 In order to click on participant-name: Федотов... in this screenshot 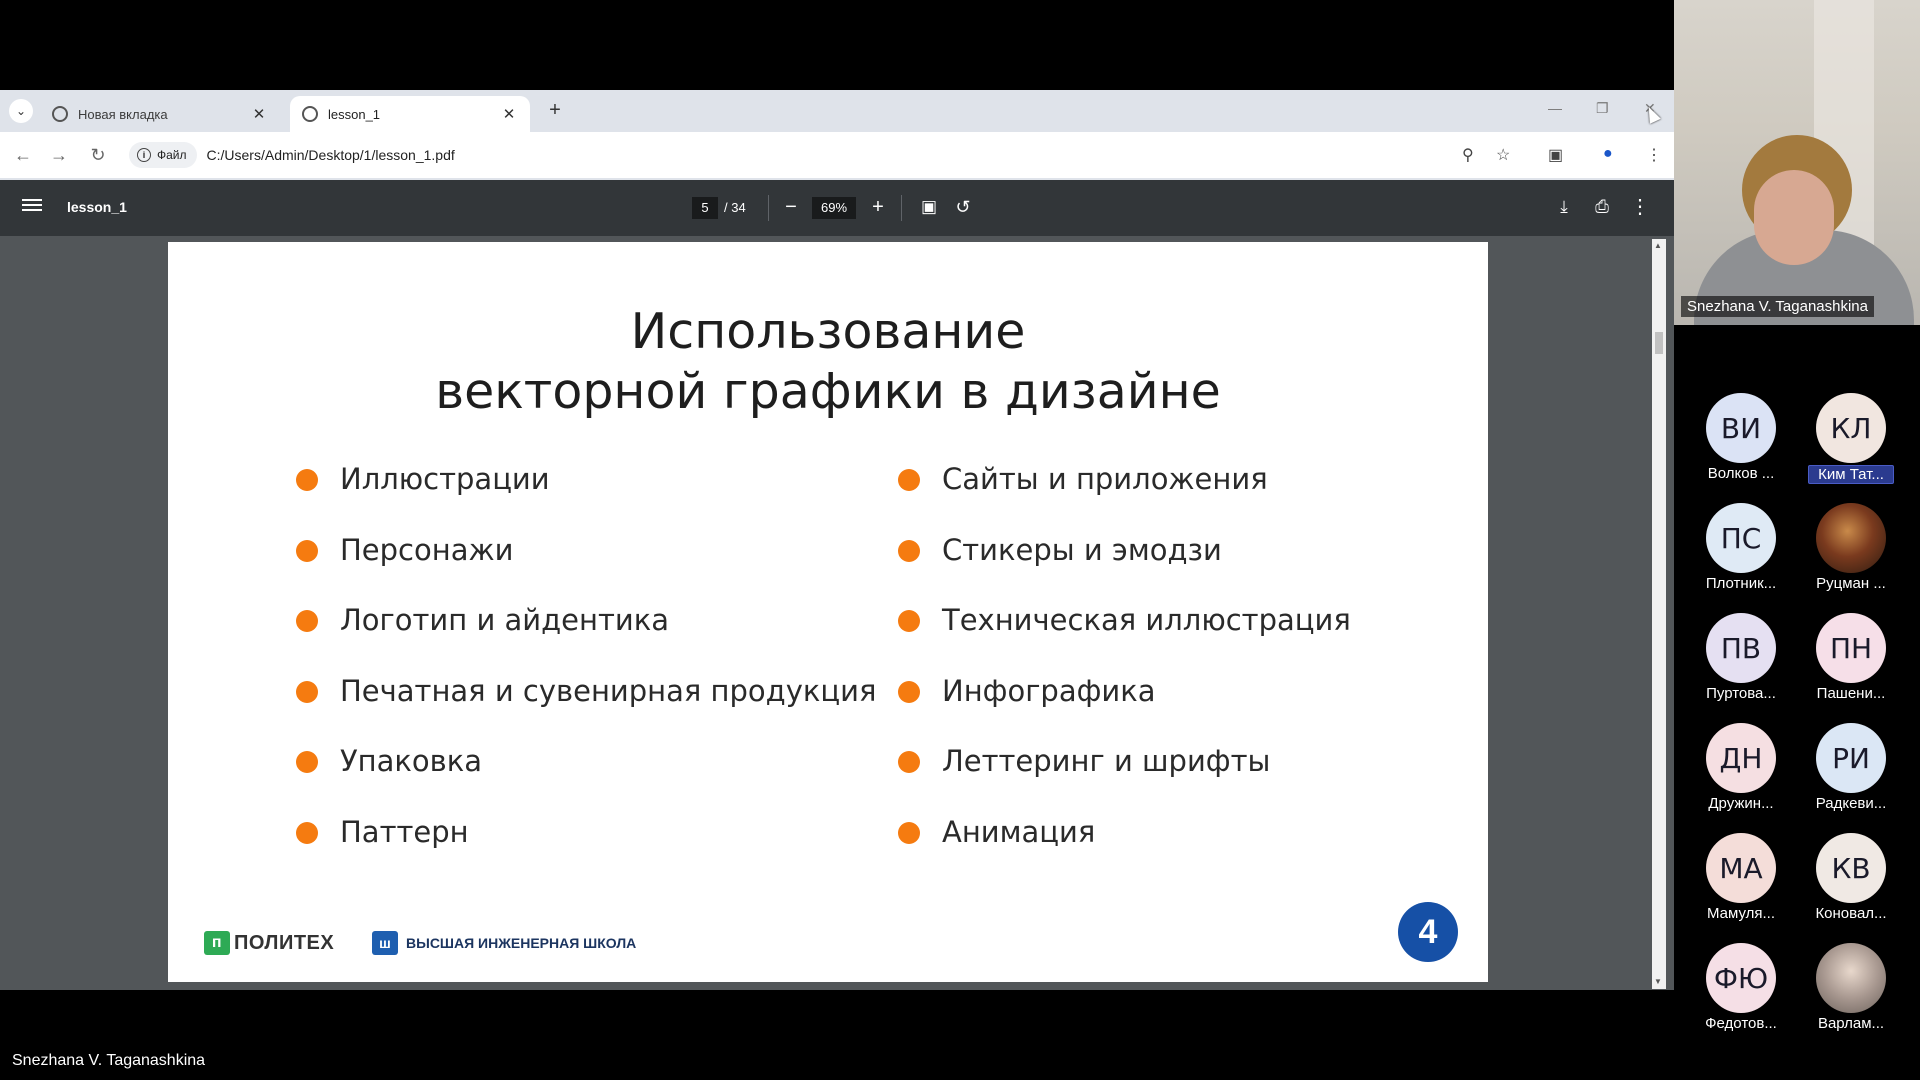, I will do `click(1741, 1023)`.